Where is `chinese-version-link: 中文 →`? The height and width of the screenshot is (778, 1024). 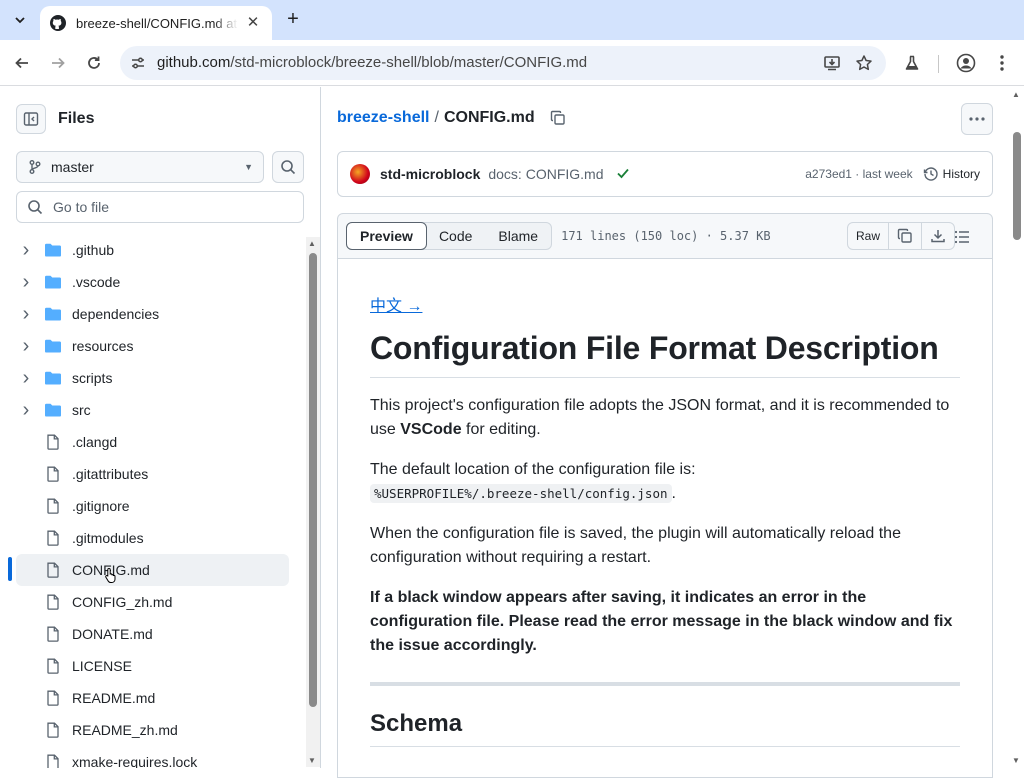 chinese-version-link: 中文 → is located at coordinates (396, 304).